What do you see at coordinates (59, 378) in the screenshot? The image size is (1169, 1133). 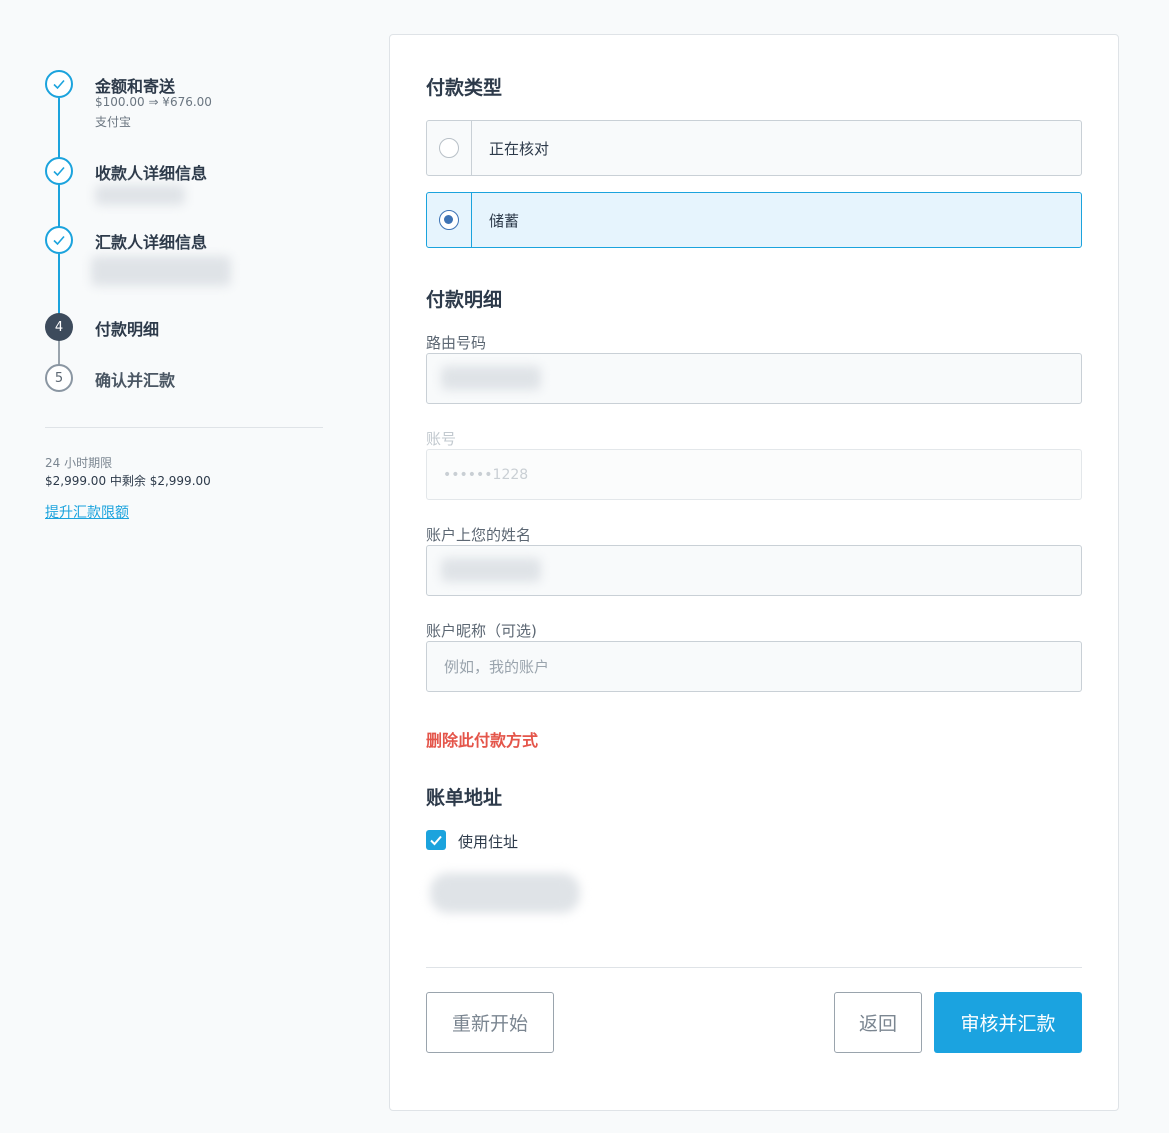 I see `step-number: 5` at bounding box center [59, 378].